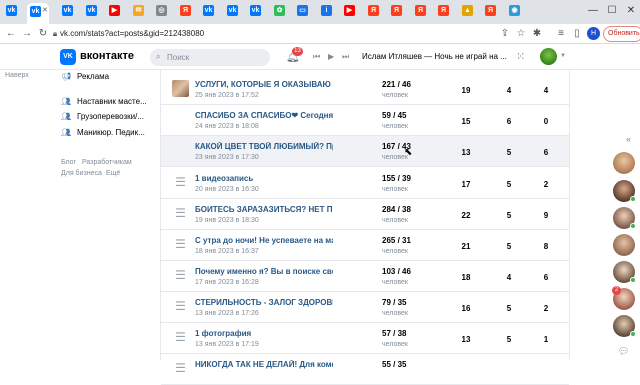 This screenshot has height=385, width=640. Describe the element at coordinates (520, 56) in the screenshot. I see `apps-grid-icon: ⁙` at that location.